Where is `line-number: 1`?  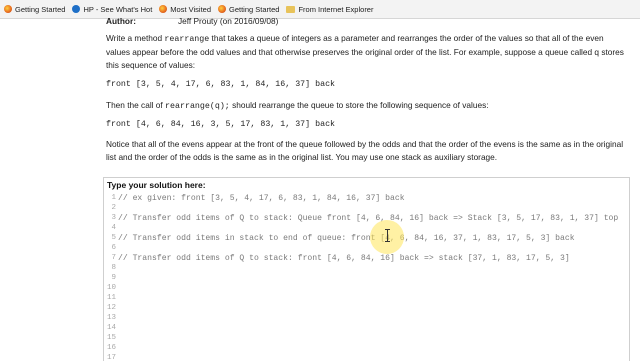 line-number: 1 is located at coordinates (113, 198).